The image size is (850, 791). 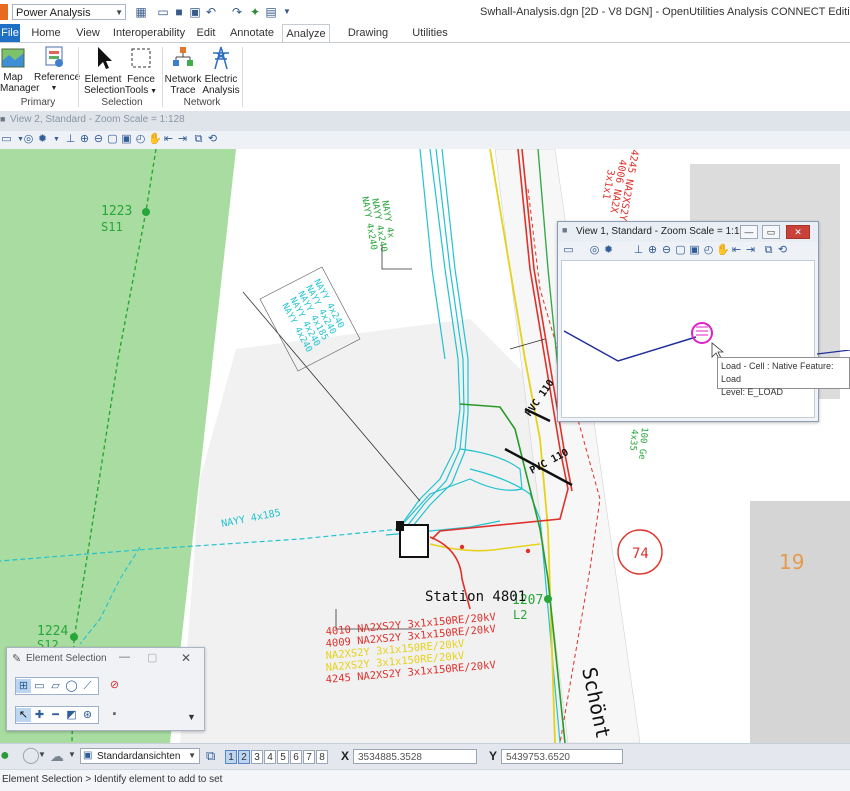 I want to click on view-group-dropdown: ▣ Standardansichten ▼, so click(x=140, y=756).